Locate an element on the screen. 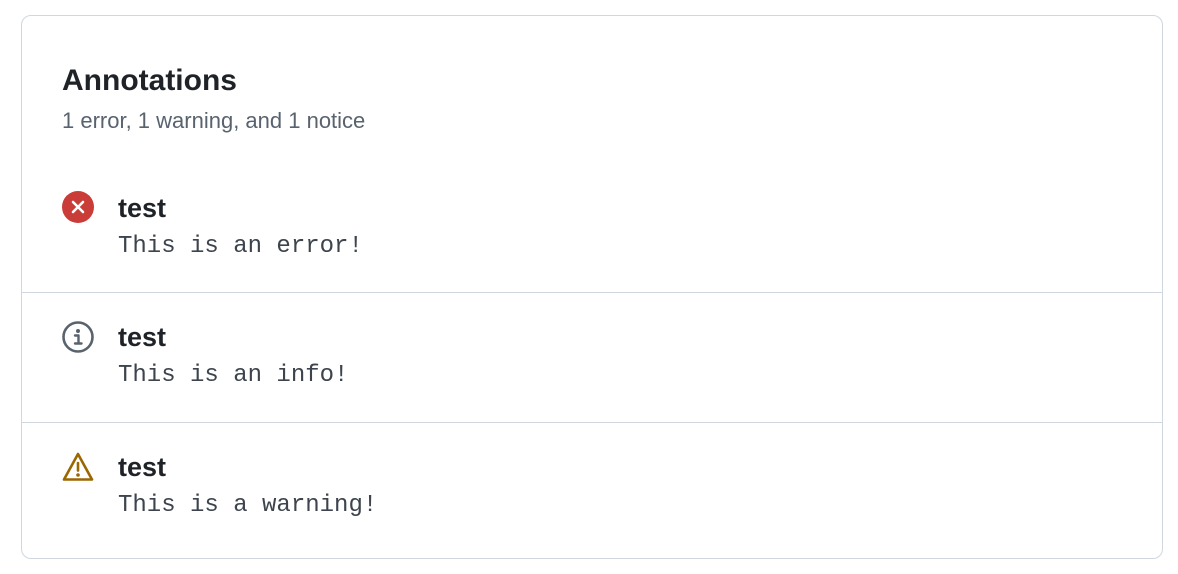  annotations-summary: 1 error, 1 warning, and 1 notice is located at coordinates (214, 120).